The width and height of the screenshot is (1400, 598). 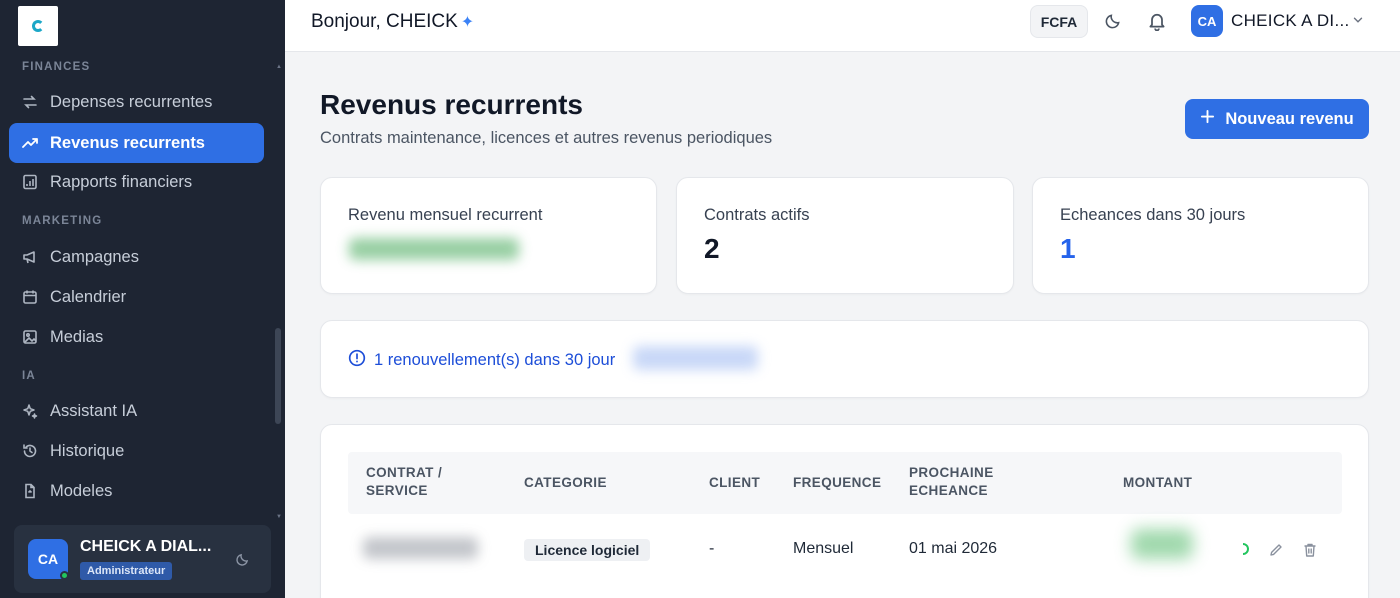 I want to click on calendar-icon, so click(x=30, y=297).